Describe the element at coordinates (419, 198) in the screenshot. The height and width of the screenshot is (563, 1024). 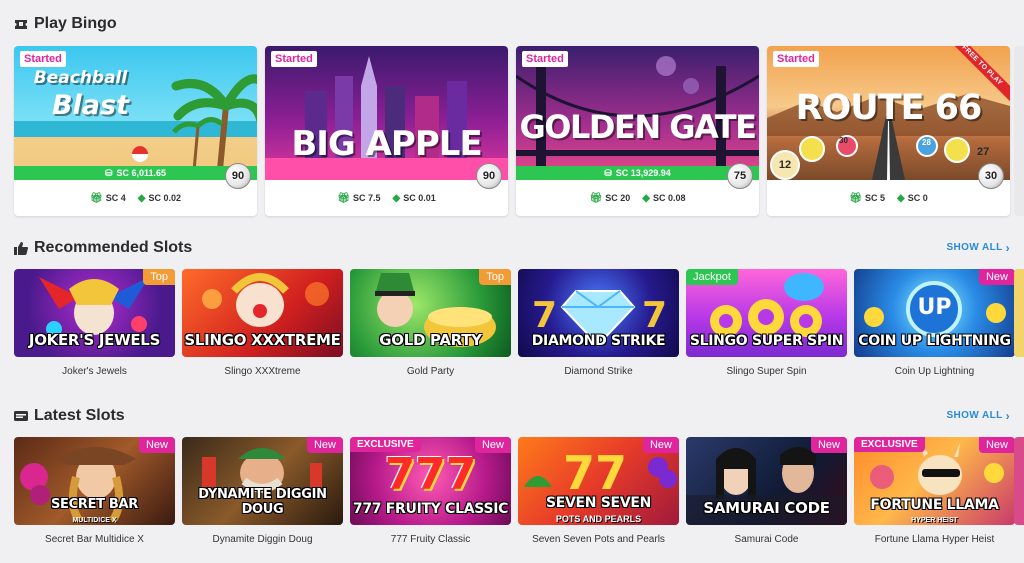
I see `prize-value: SC 0.01` at that location.